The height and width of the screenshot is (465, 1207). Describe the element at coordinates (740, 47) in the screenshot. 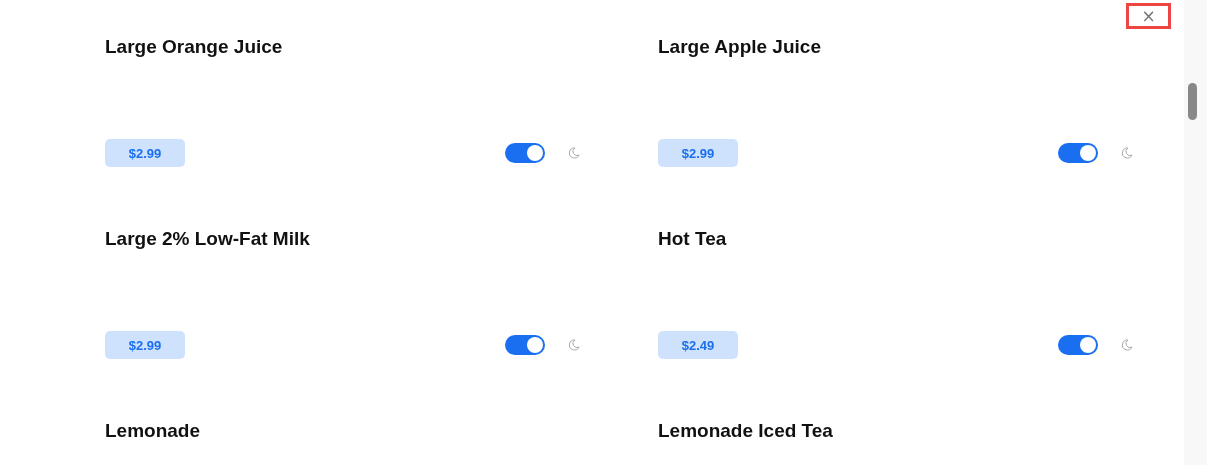

I see `product-name: Large Apple Juice` at that location.